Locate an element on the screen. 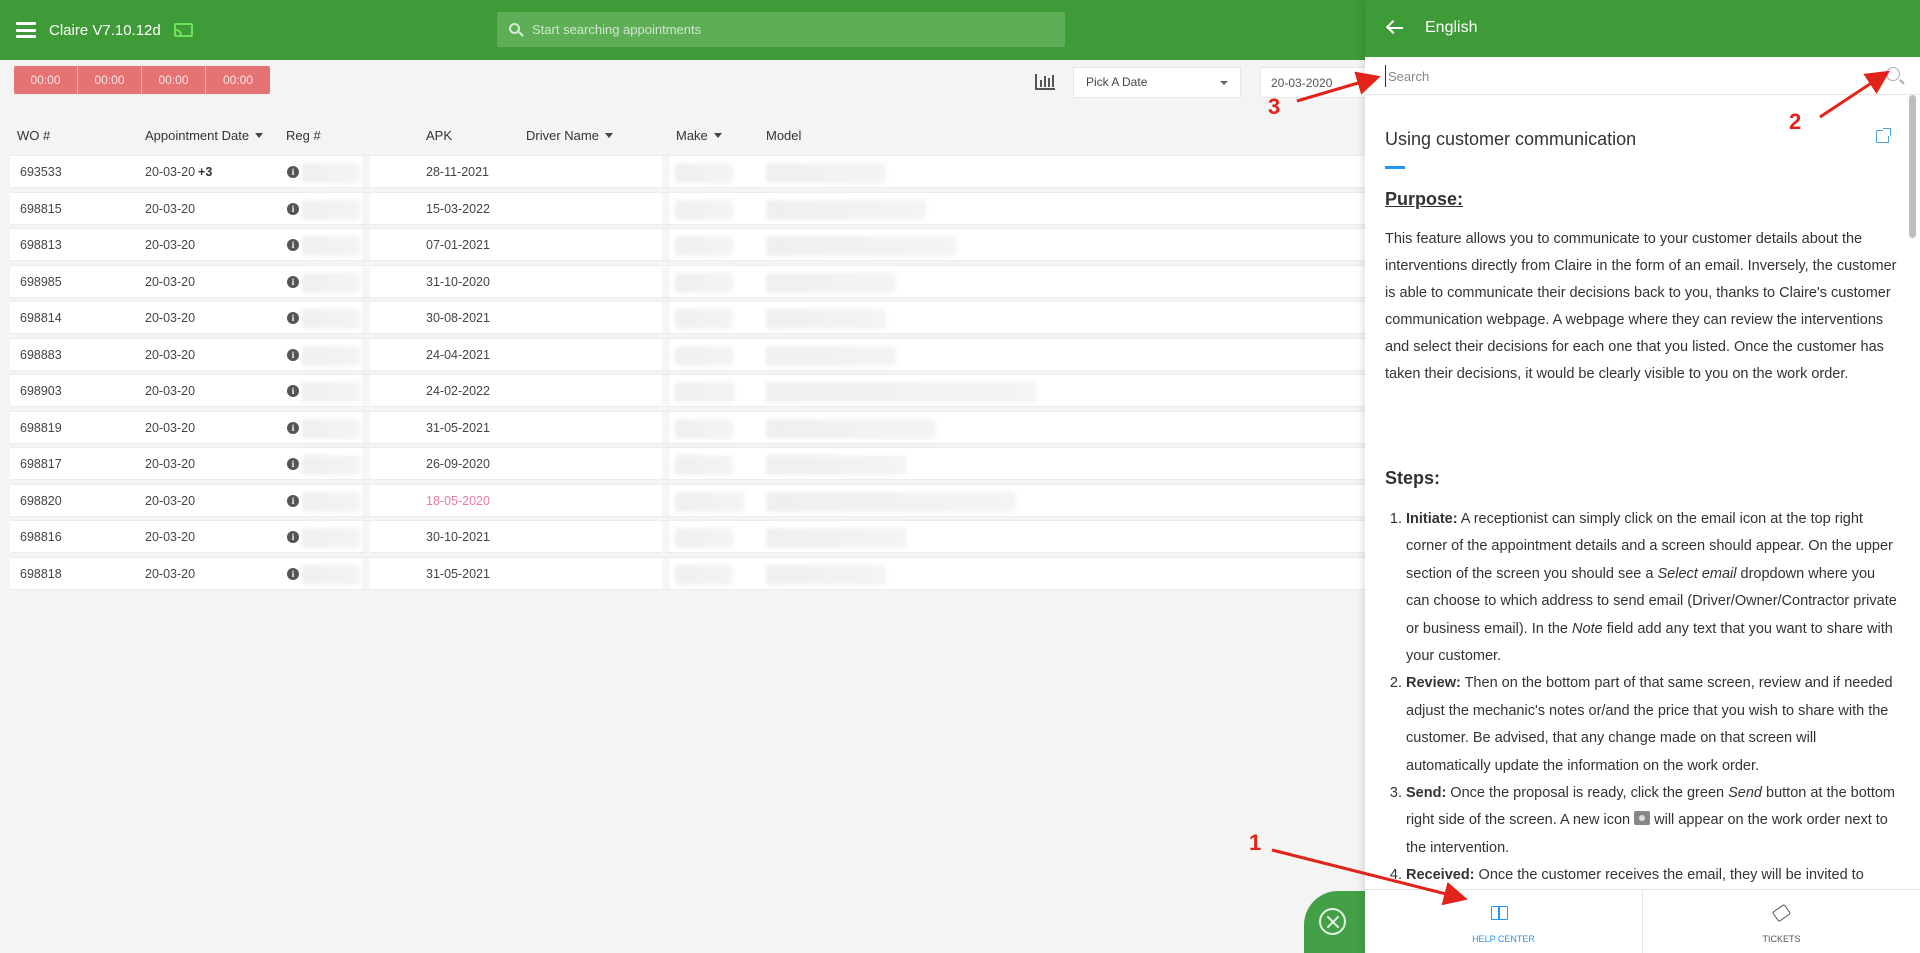  apk-date: 30-08-2021 is located at coordinates (458, 318).